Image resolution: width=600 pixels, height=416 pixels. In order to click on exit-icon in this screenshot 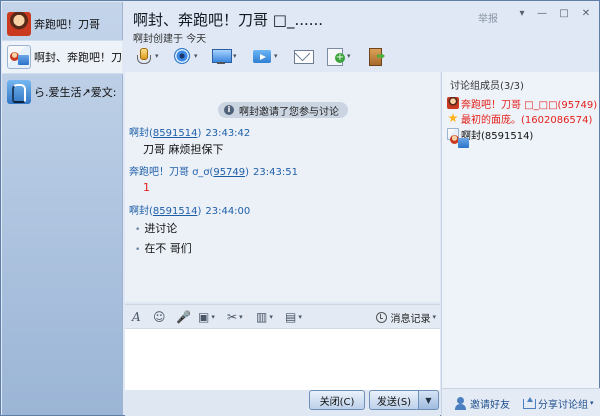, I will do `click(376, 56)`.